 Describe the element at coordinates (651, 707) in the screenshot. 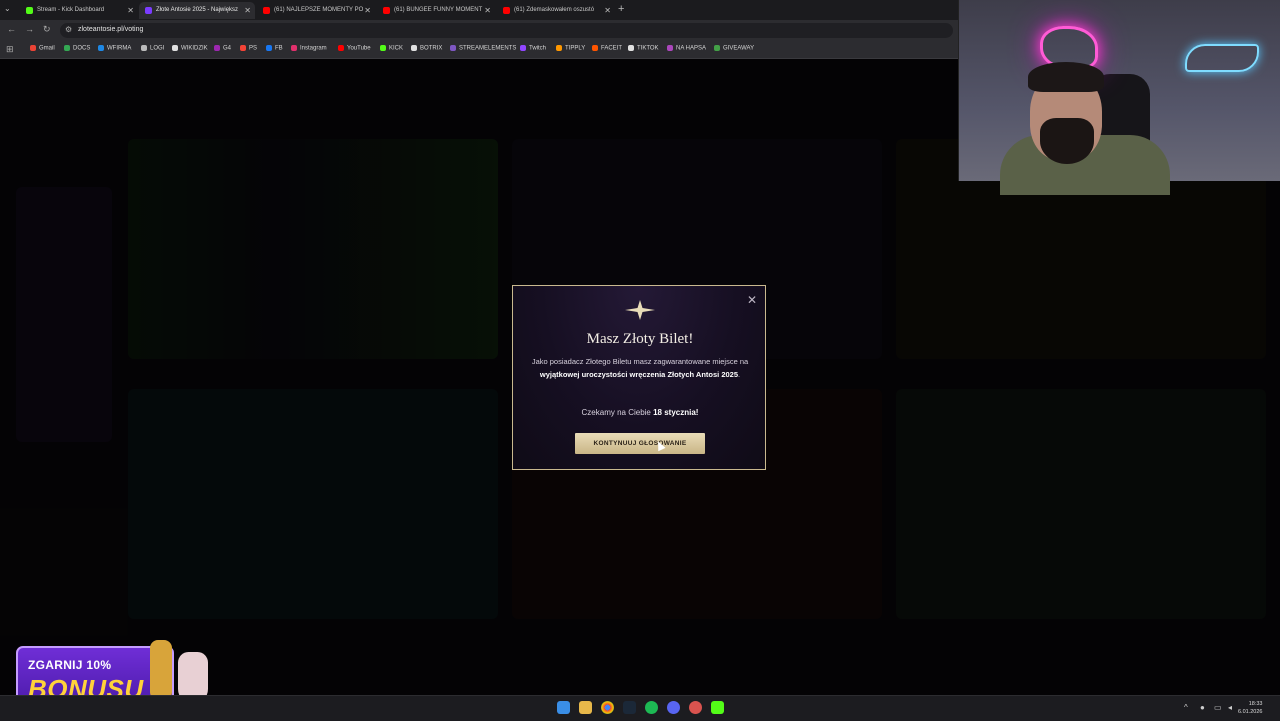

I see `spotify-icon` at that location.